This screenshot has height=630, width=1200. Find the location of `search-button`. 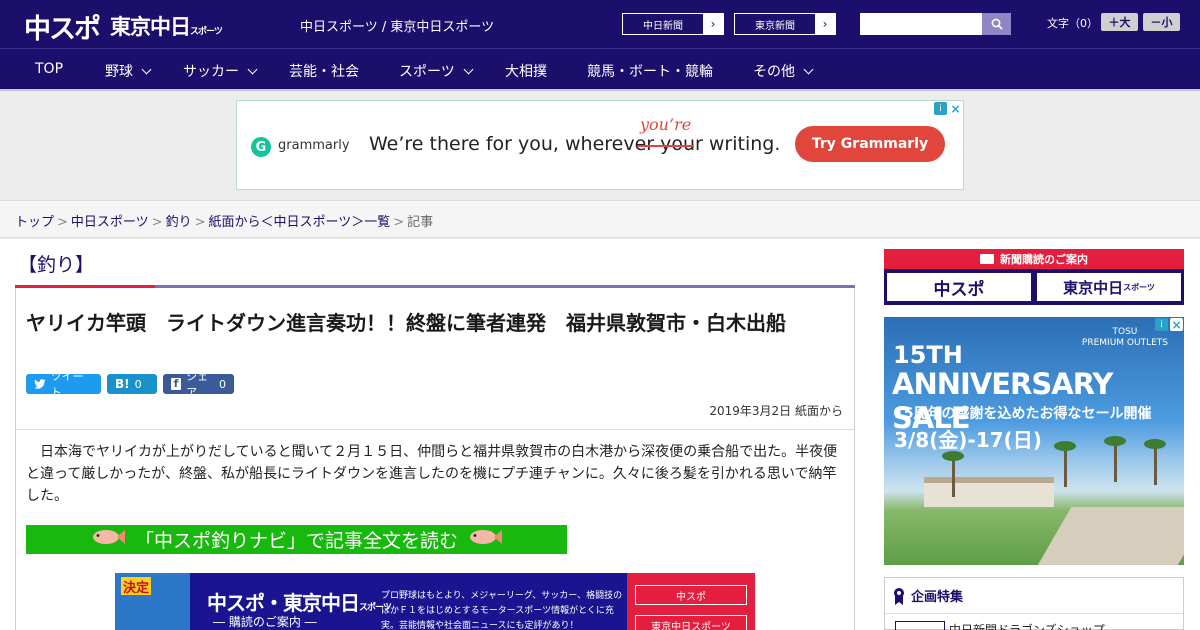

search-button is located at coordinates (996, 24).